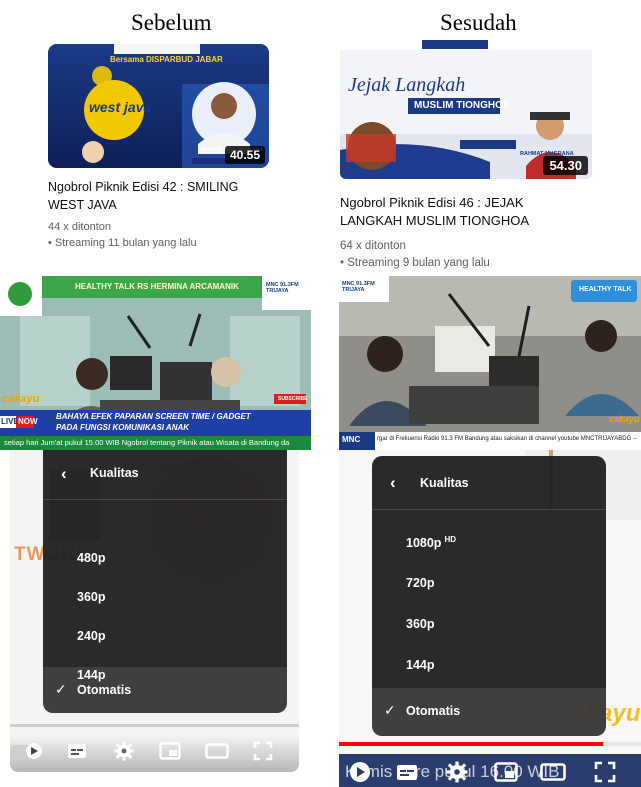 The height and width of the screenshot is (787, 641). I want to click on view-count-after: 64 x ditonton, so click(373, 246).